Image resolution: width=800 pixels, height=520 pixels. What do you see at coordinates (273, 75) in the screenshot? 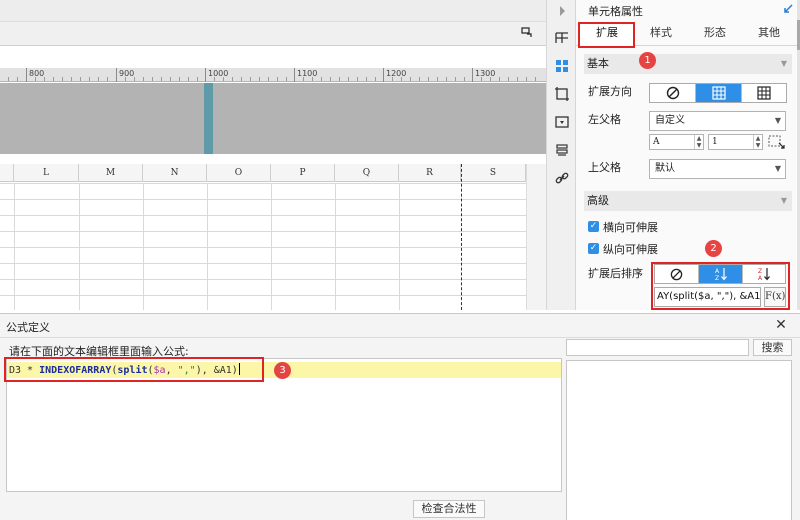
I see `horizontal-ruler: 800 900 1000 1100 1200 1300` at bounding box center [273, 75].